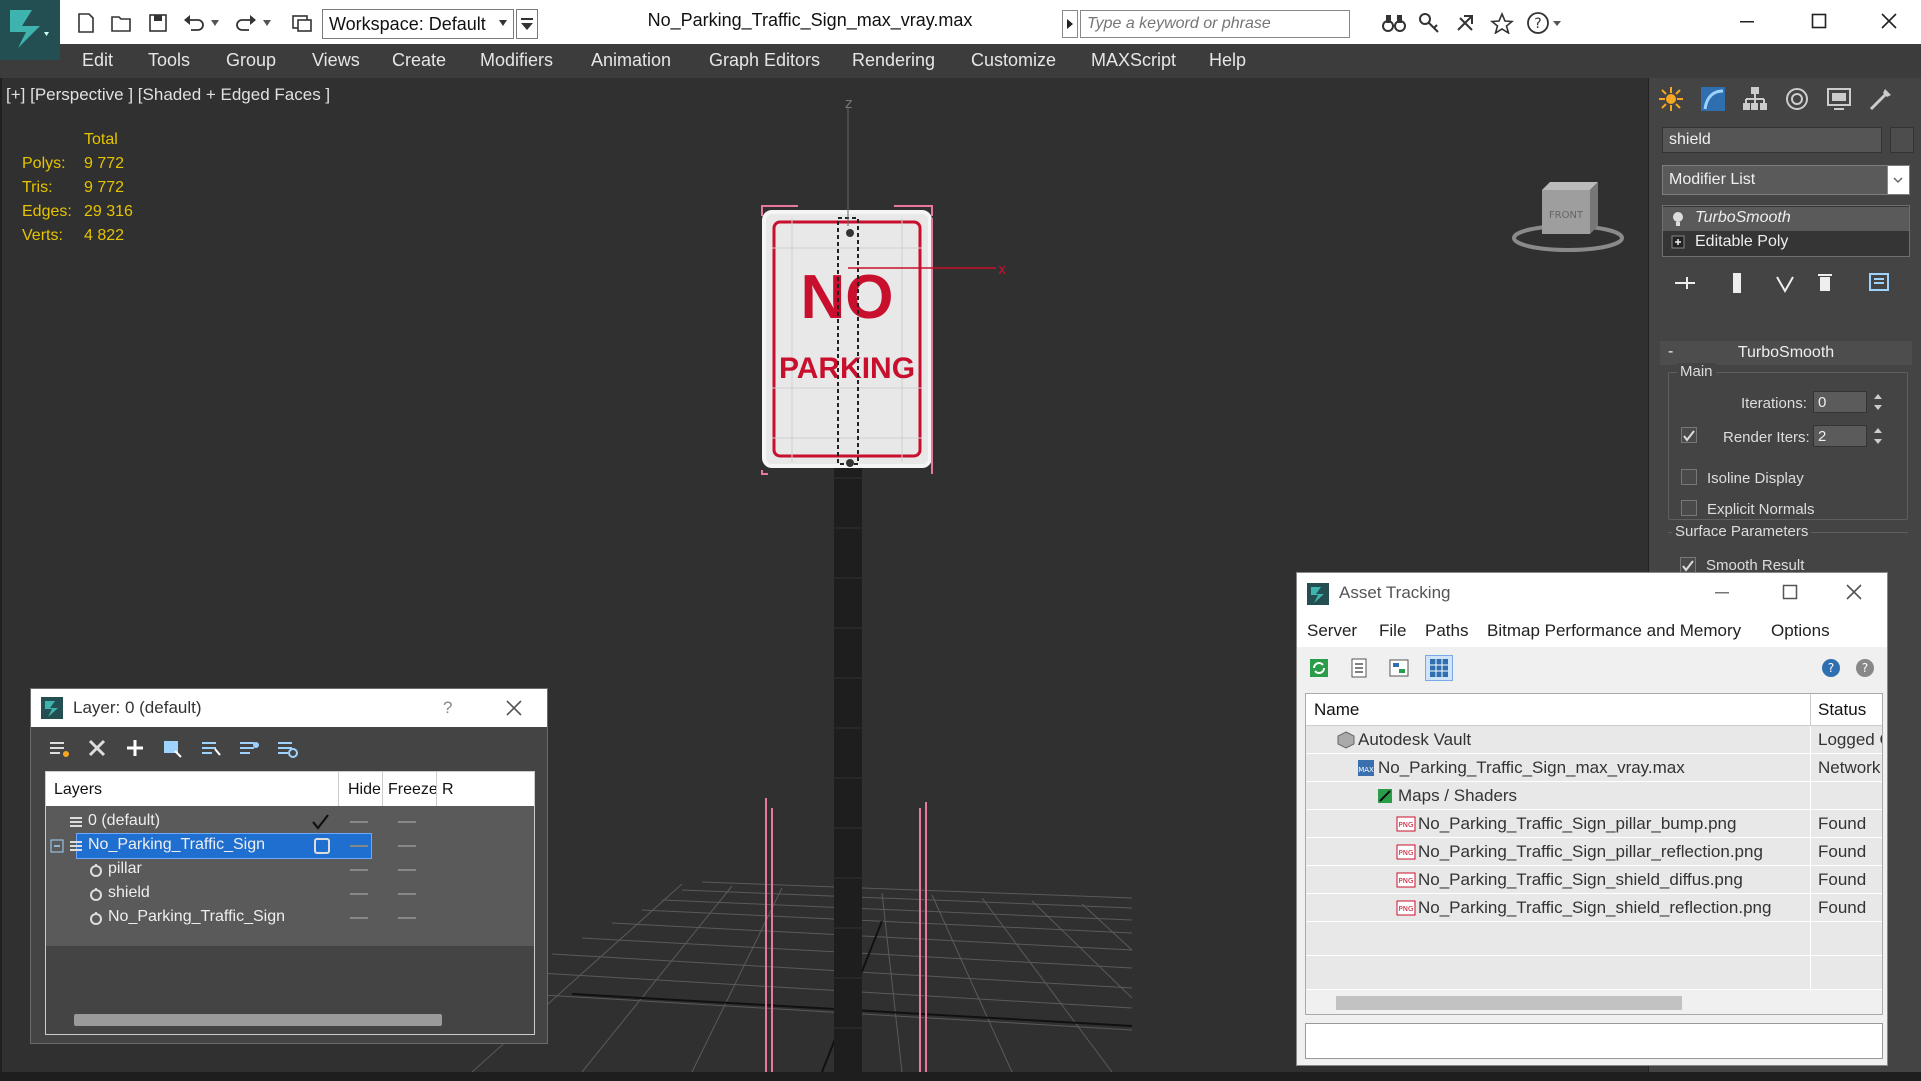 This screenshot has height=1081, width=1921. Describe the element at coordinates (30, 30) in the screenshot. I see `app-logo` at that location.